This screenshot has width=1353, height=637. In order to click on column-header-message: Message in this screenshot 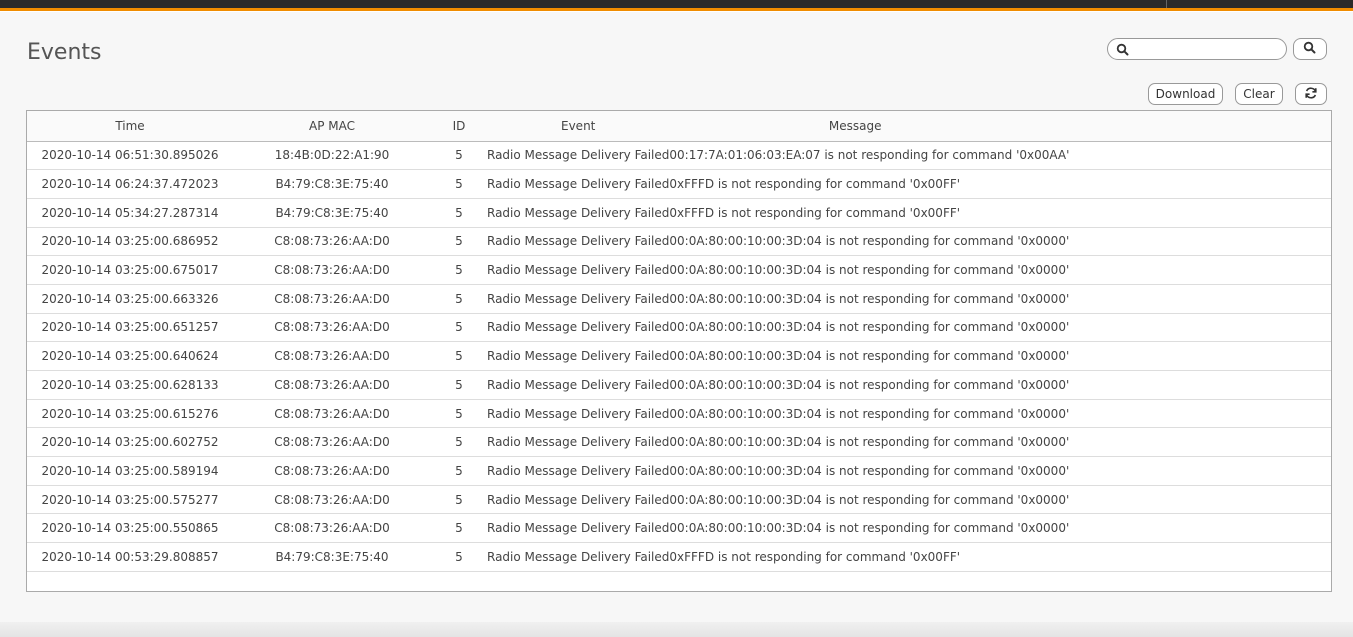, I will do `click(1000, 126)`.